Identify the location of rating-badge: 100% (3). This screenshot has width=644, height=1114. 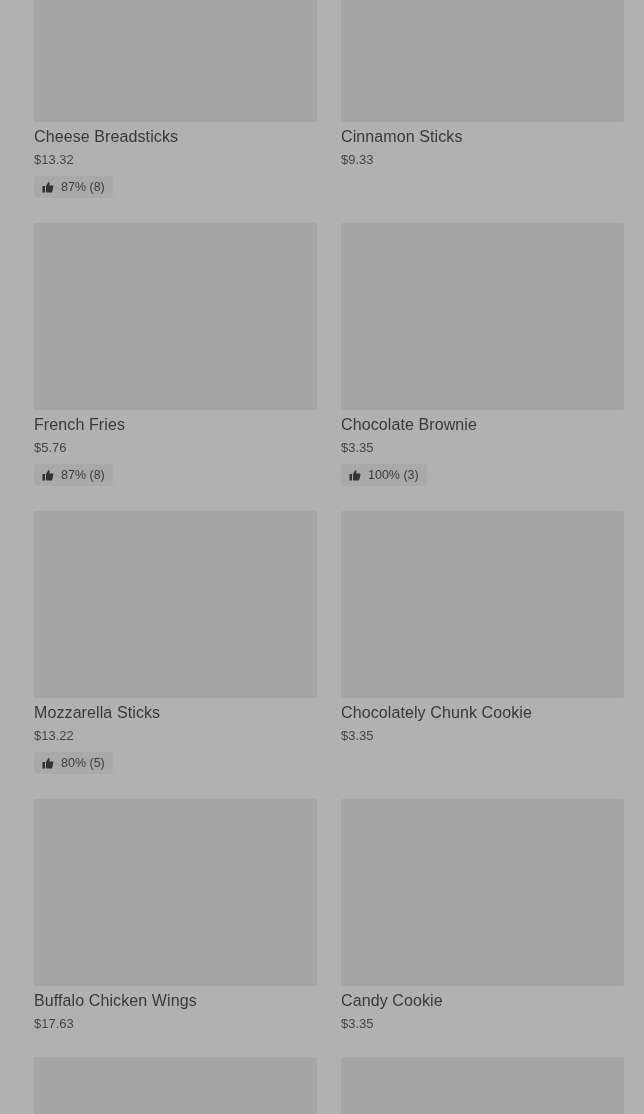
(384, 475).